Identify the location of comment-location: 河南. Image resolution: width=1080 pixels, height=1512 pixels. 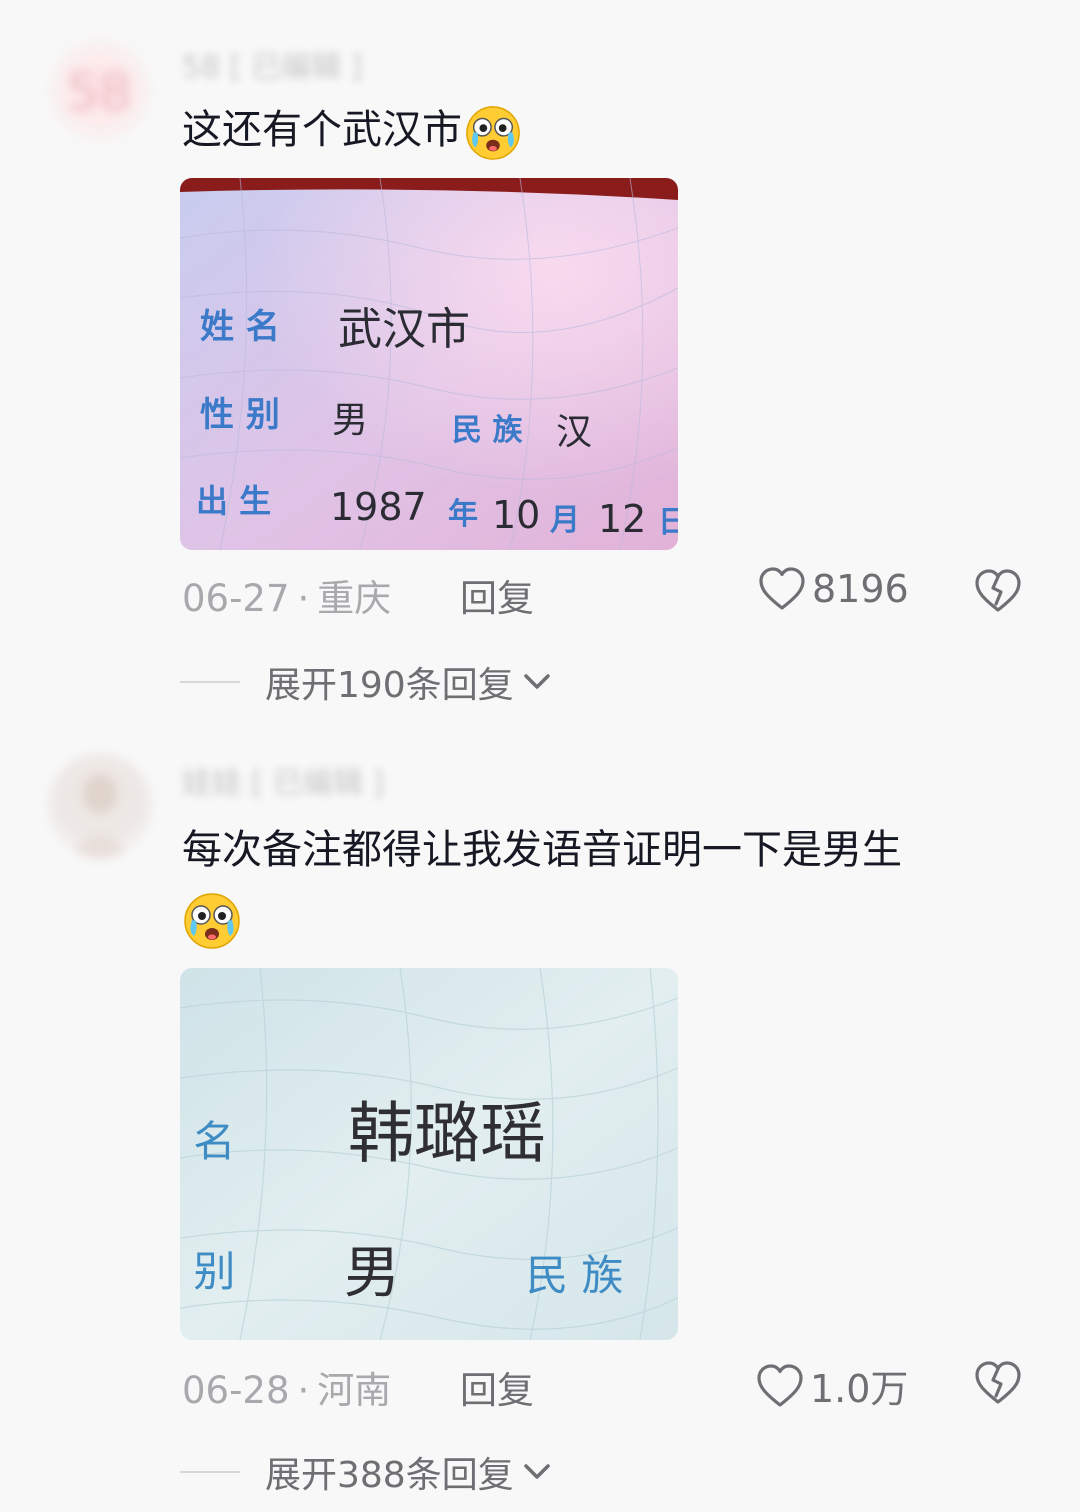
(354, 1390).